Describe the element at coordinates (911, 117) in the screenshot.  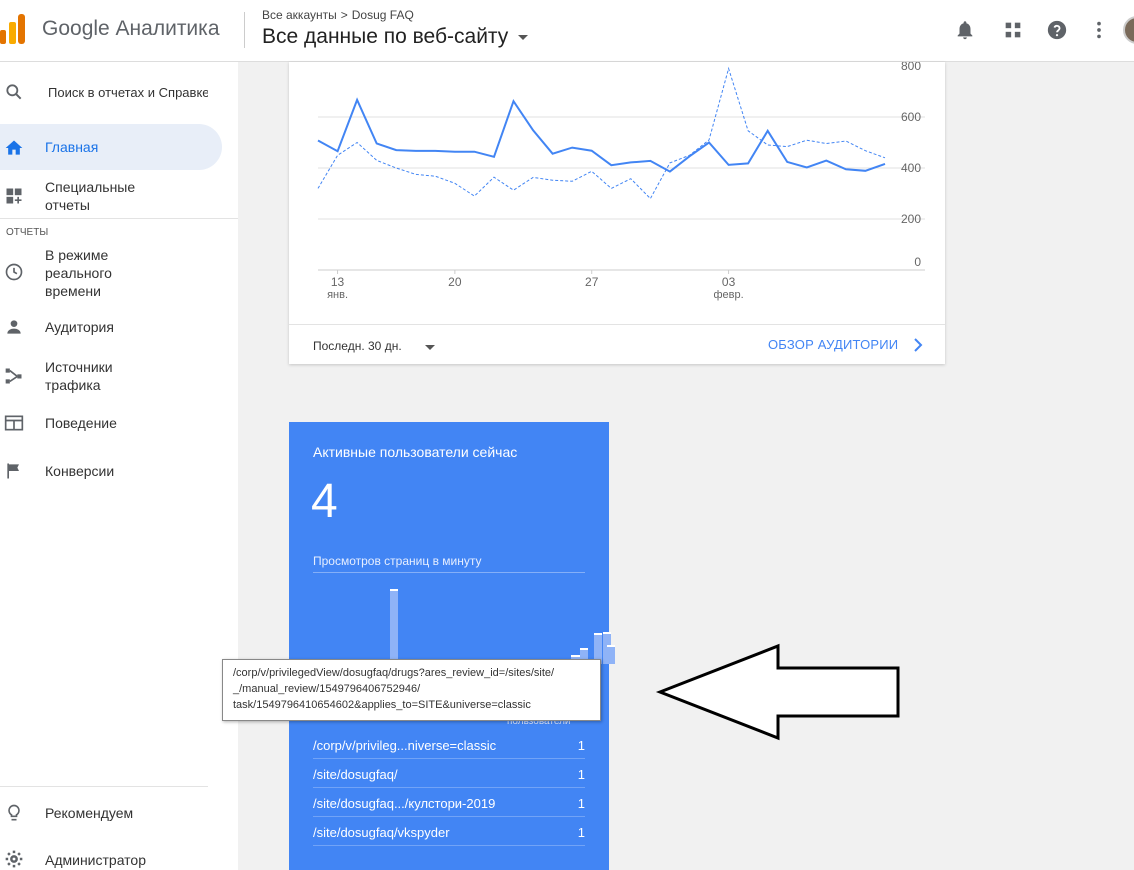
I see `y-tick-label: 600` at that location.